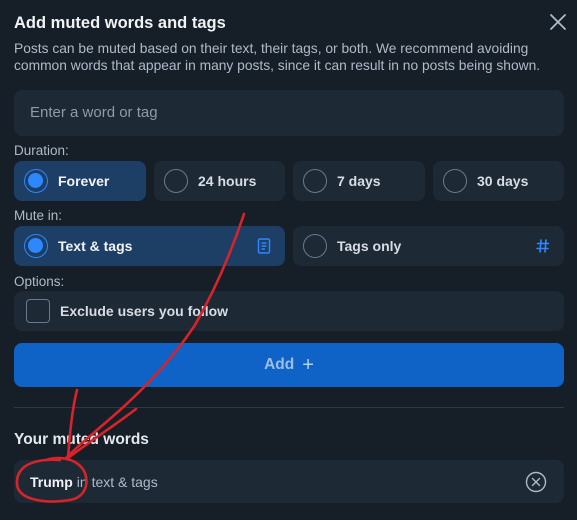 Image resolution: width=577 pixels, height=520 pixels. Describe the element at coordinates (38, 311) in the screenshot. I see `checkbox-icon` at that location.